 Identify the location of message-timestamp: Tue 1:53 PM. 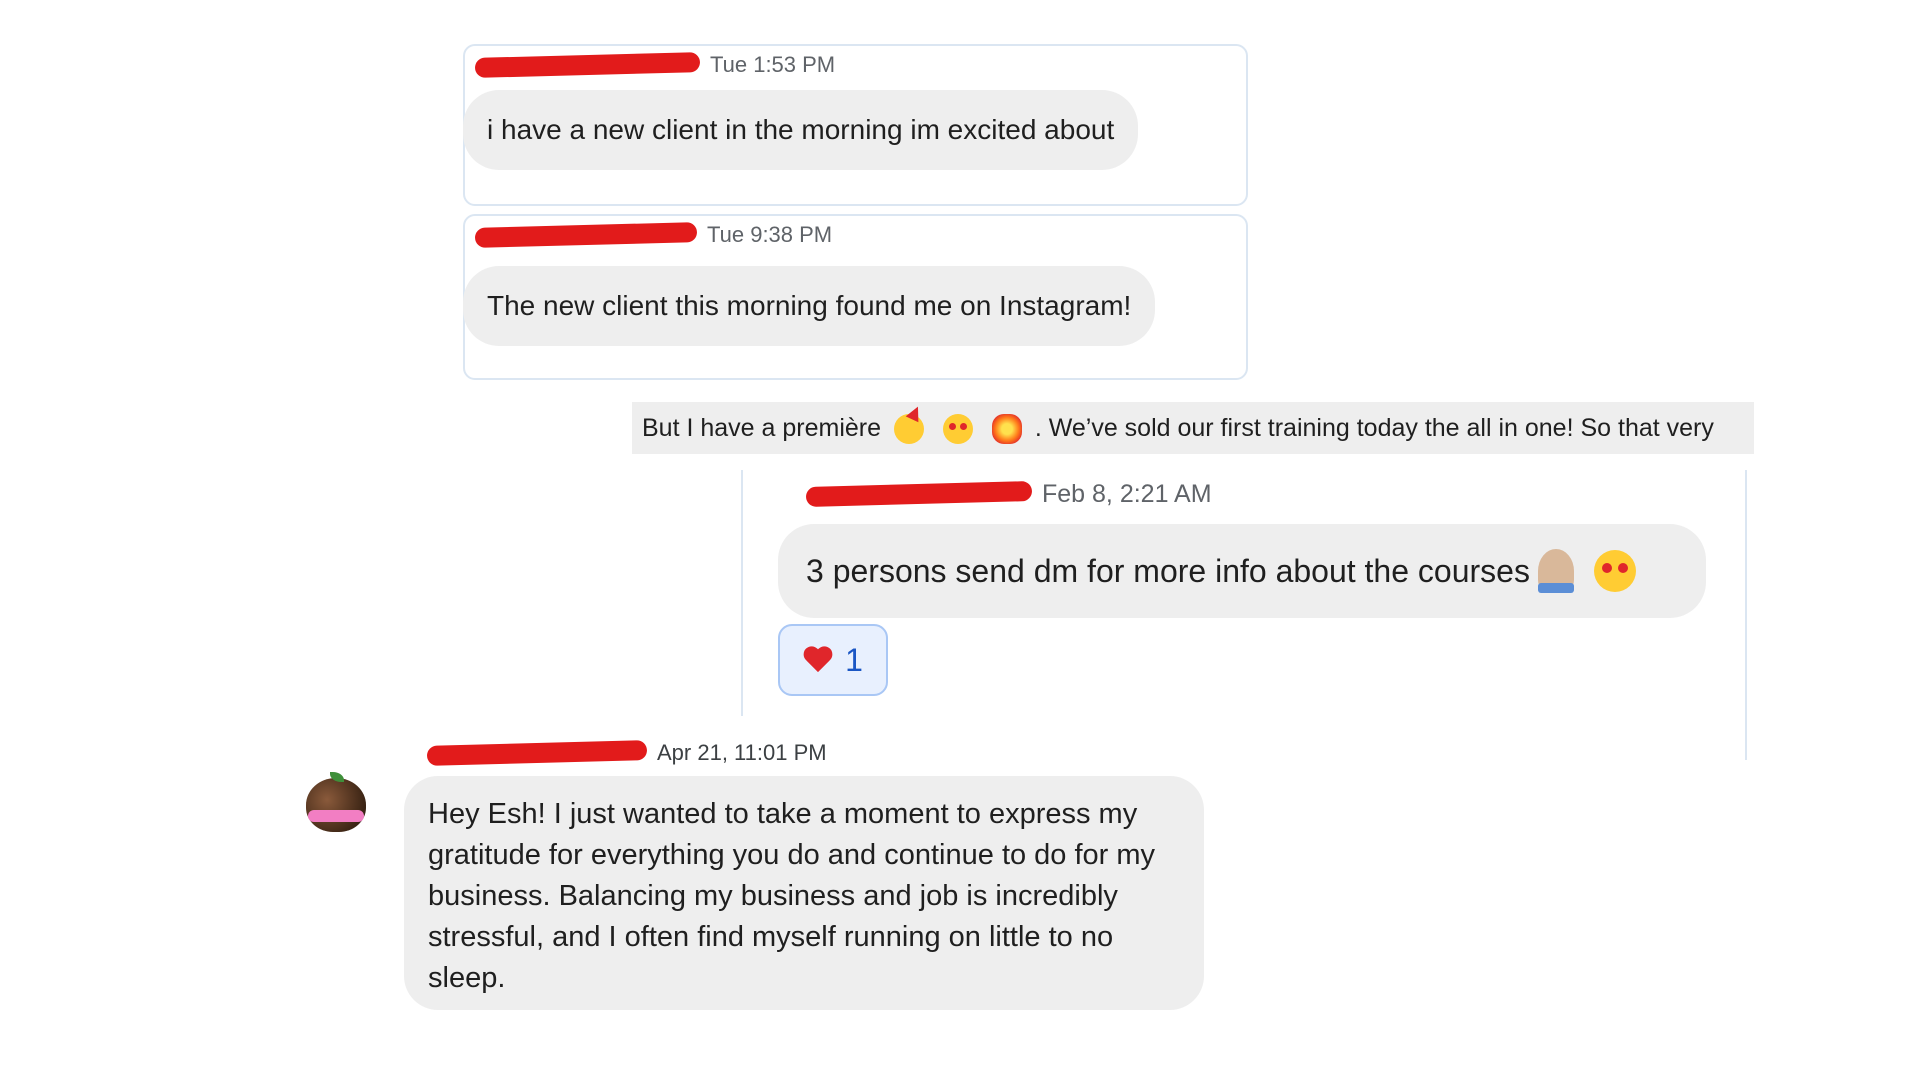
(773, 64).